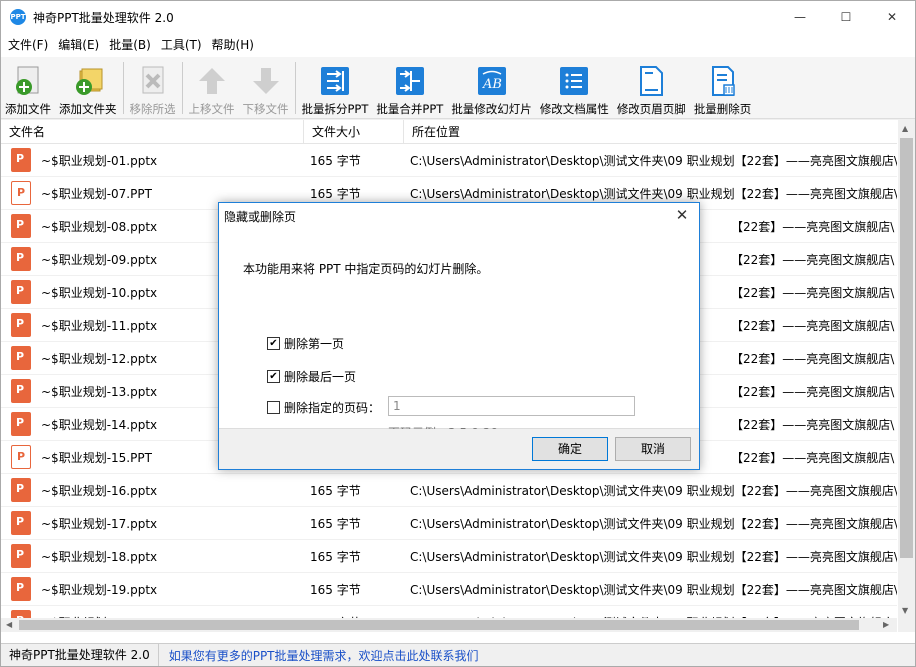 This screenshot has width=916, height=667. What do you see at coordinates (320, 377) in the screenshot?
I see `label-delete-last: 删除最后一页` at bounding box center [320, 377].